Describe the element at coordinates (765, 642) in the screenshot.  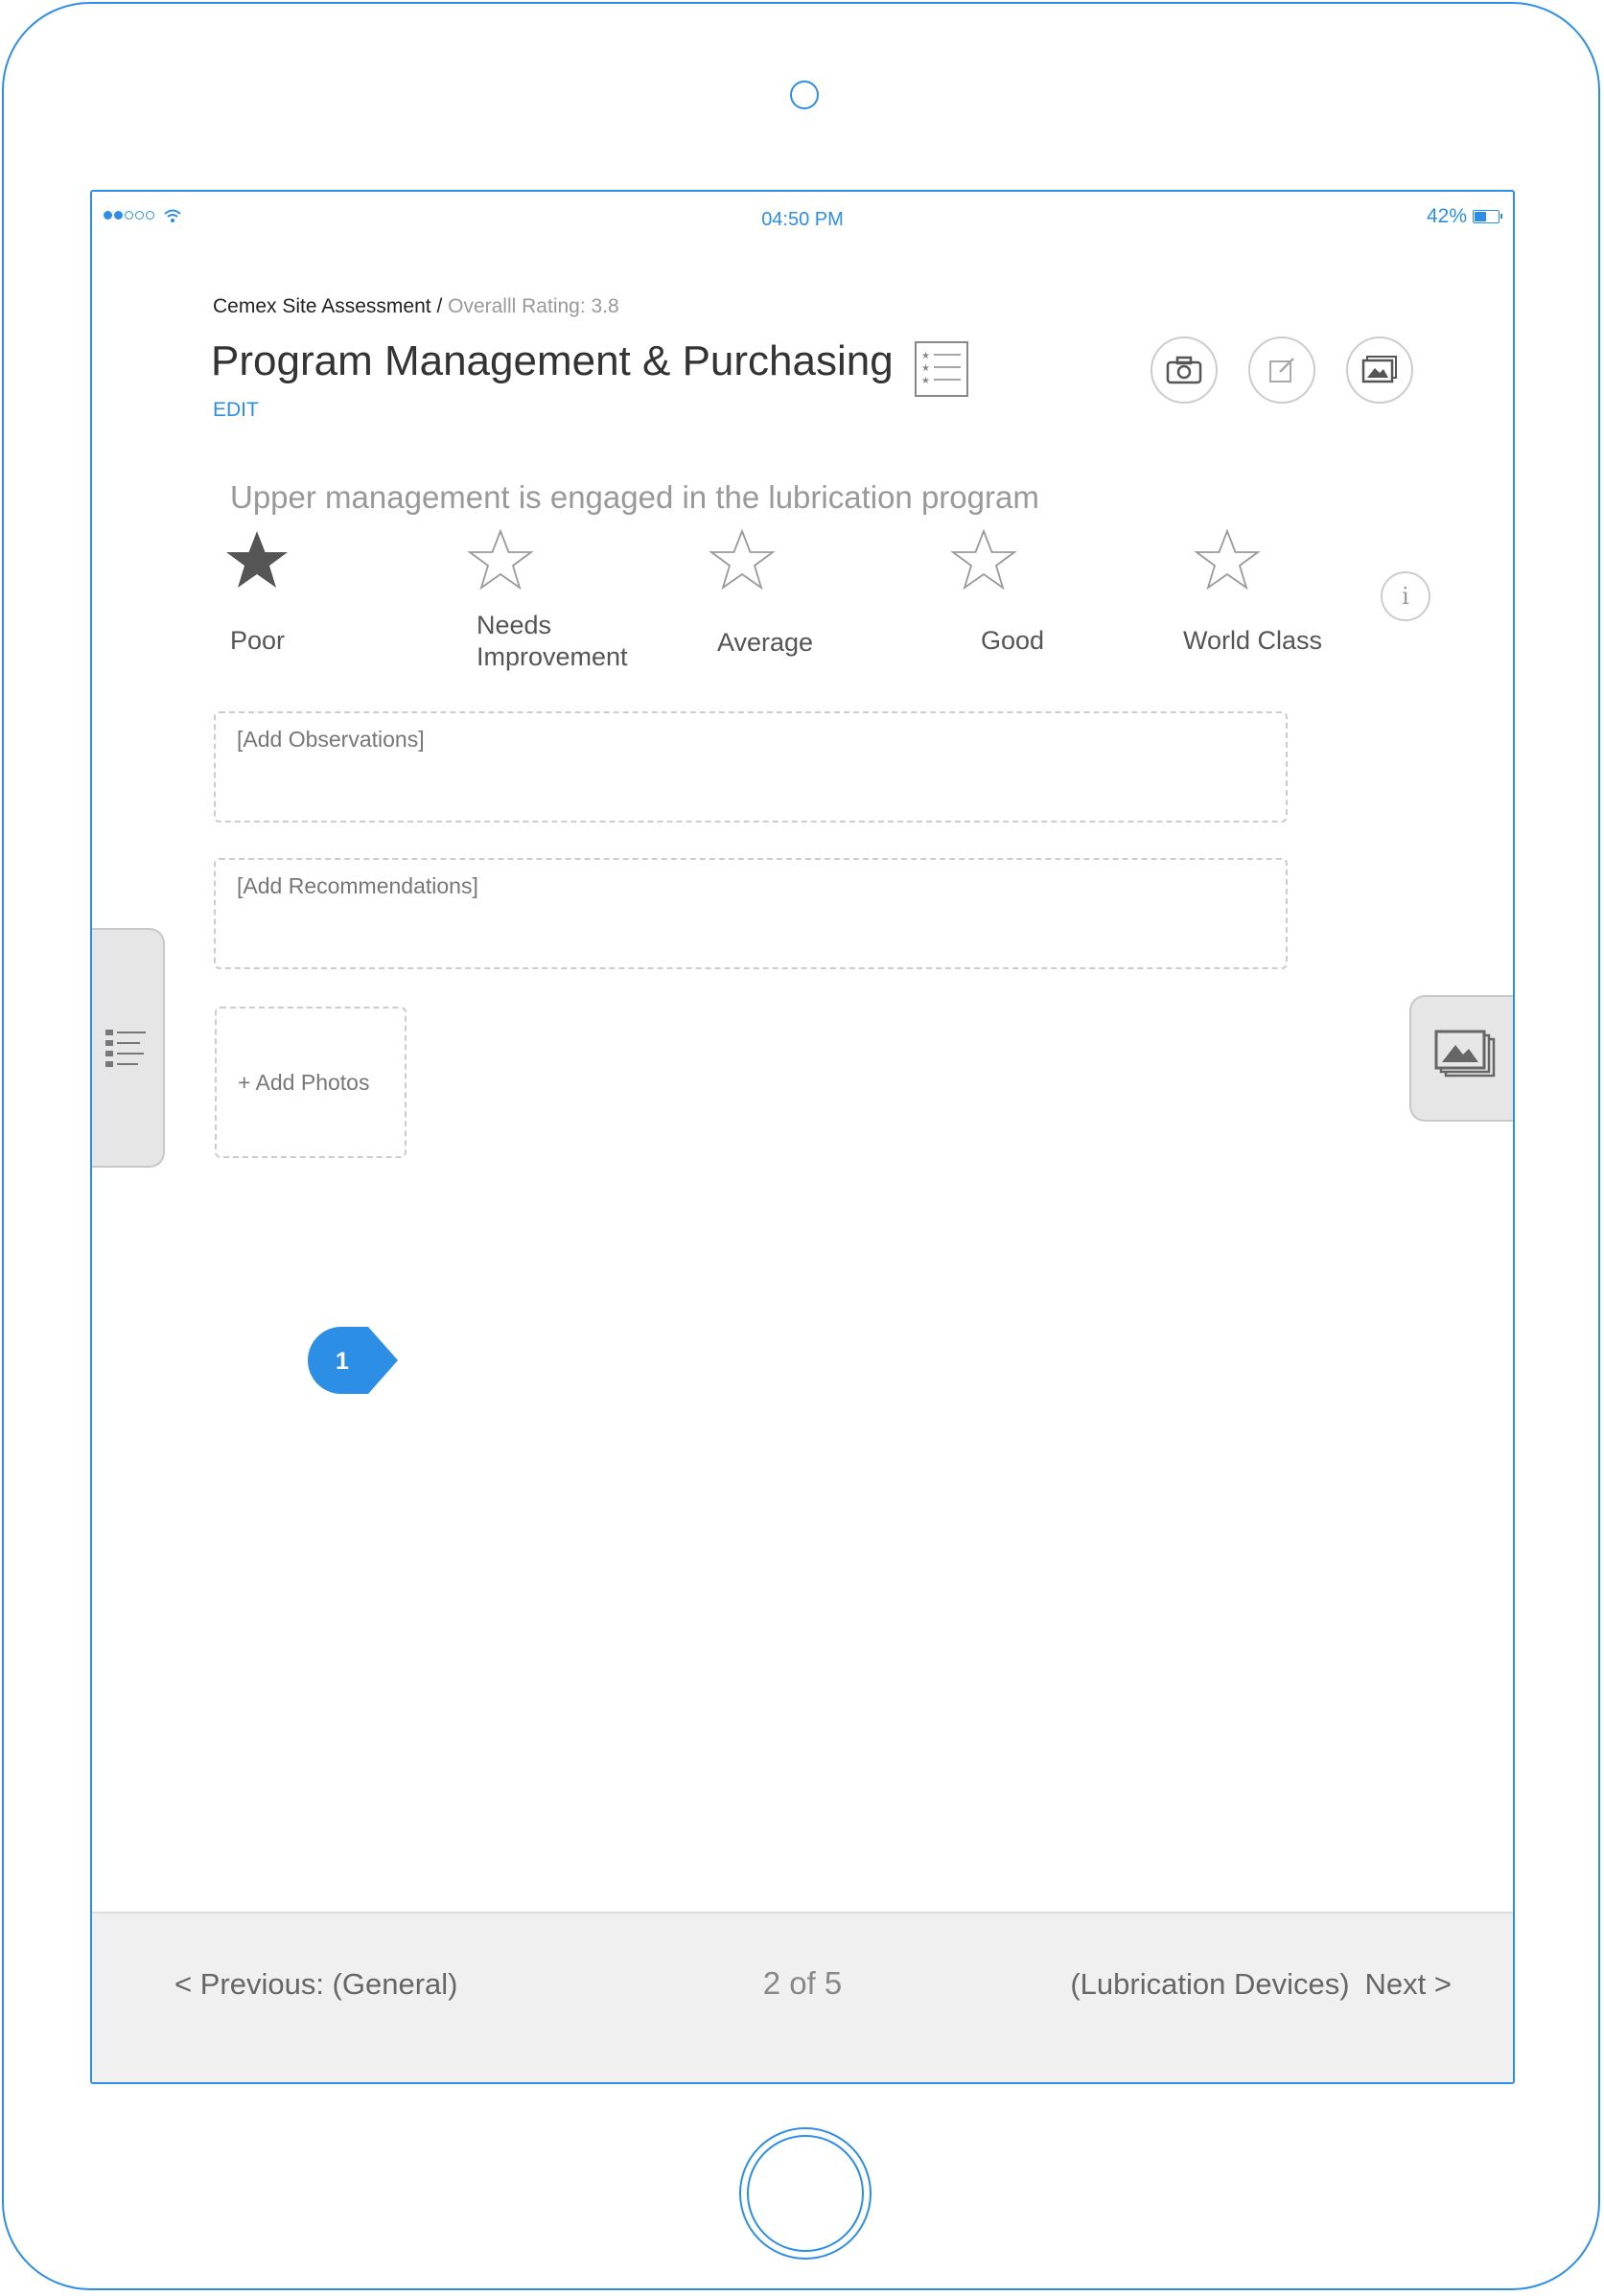
I see `rating-label-average: Average` at that location.